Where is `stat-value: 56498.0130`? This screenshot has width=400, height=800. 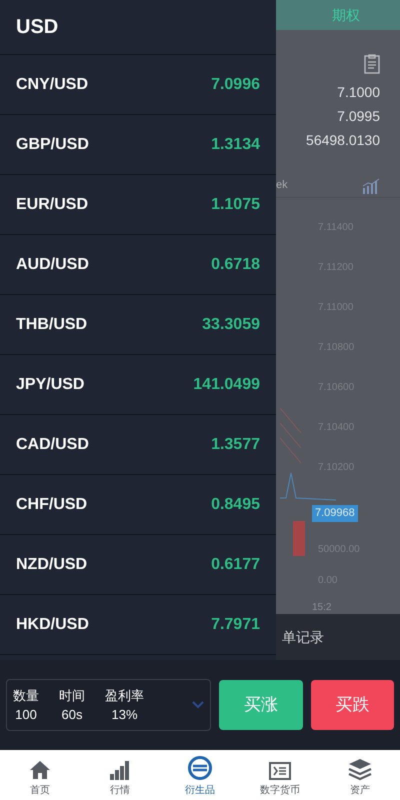 stat-value: 56498.0130 is located at coordinates (343, 140).